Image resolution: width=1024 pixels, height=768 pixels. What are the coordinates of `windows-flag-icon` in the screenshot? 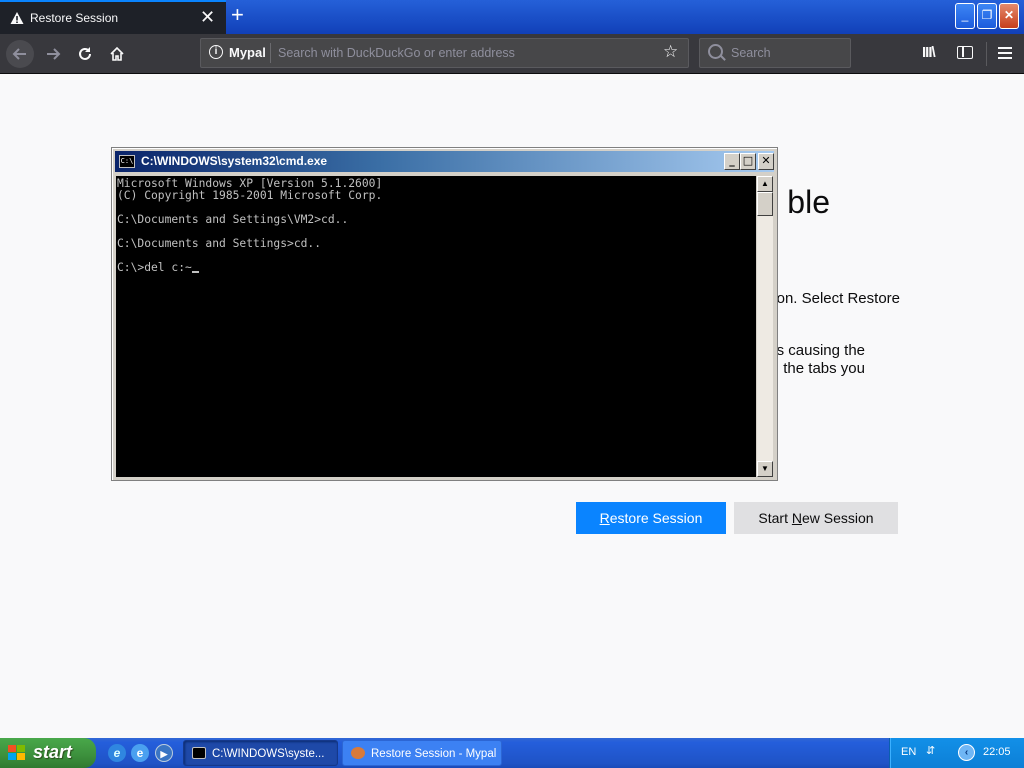 It's located at (17, 753).